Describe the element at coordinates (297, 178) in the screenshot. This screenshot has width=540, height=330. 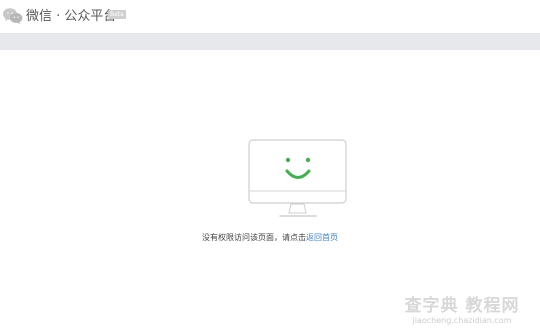
I see `smiling-monitor-icon` at that location.